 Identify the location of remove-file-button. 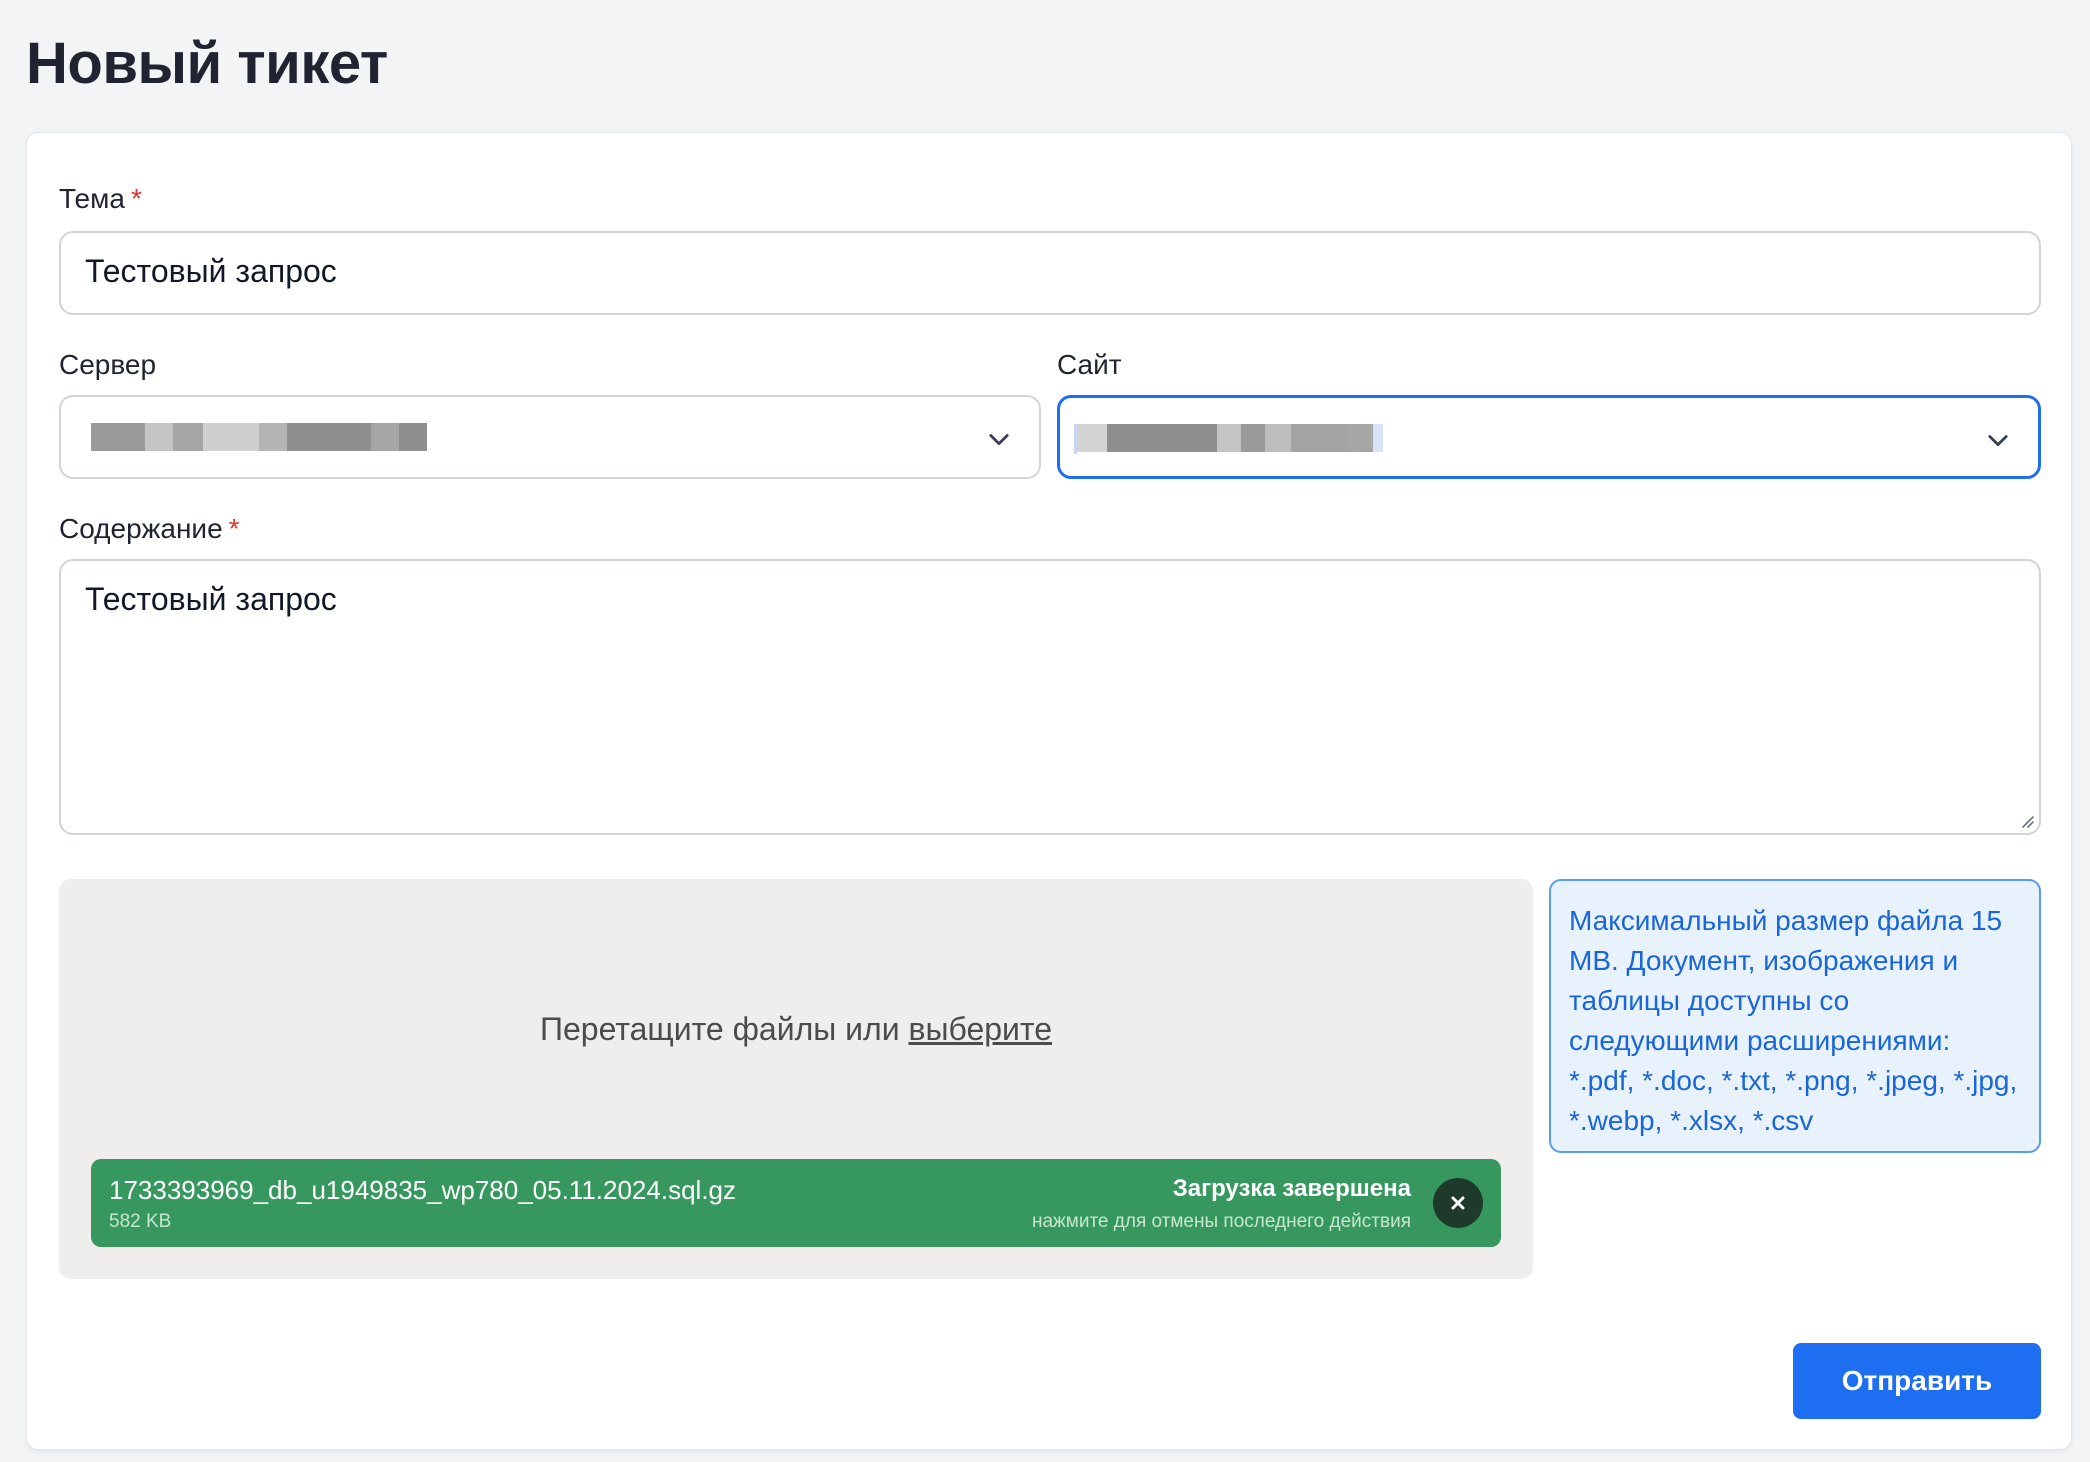
(1458, 1203).